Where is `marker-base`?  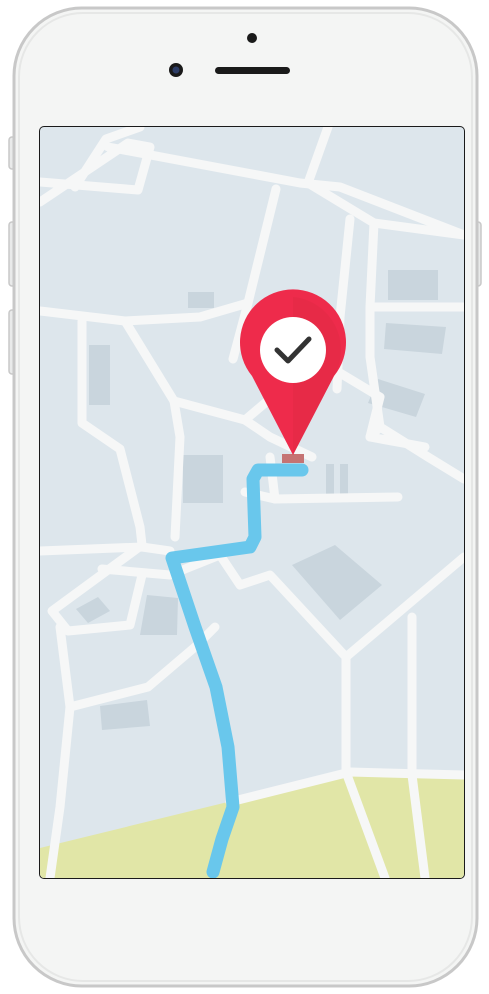 marker-base is located at coordinates (293, 458).